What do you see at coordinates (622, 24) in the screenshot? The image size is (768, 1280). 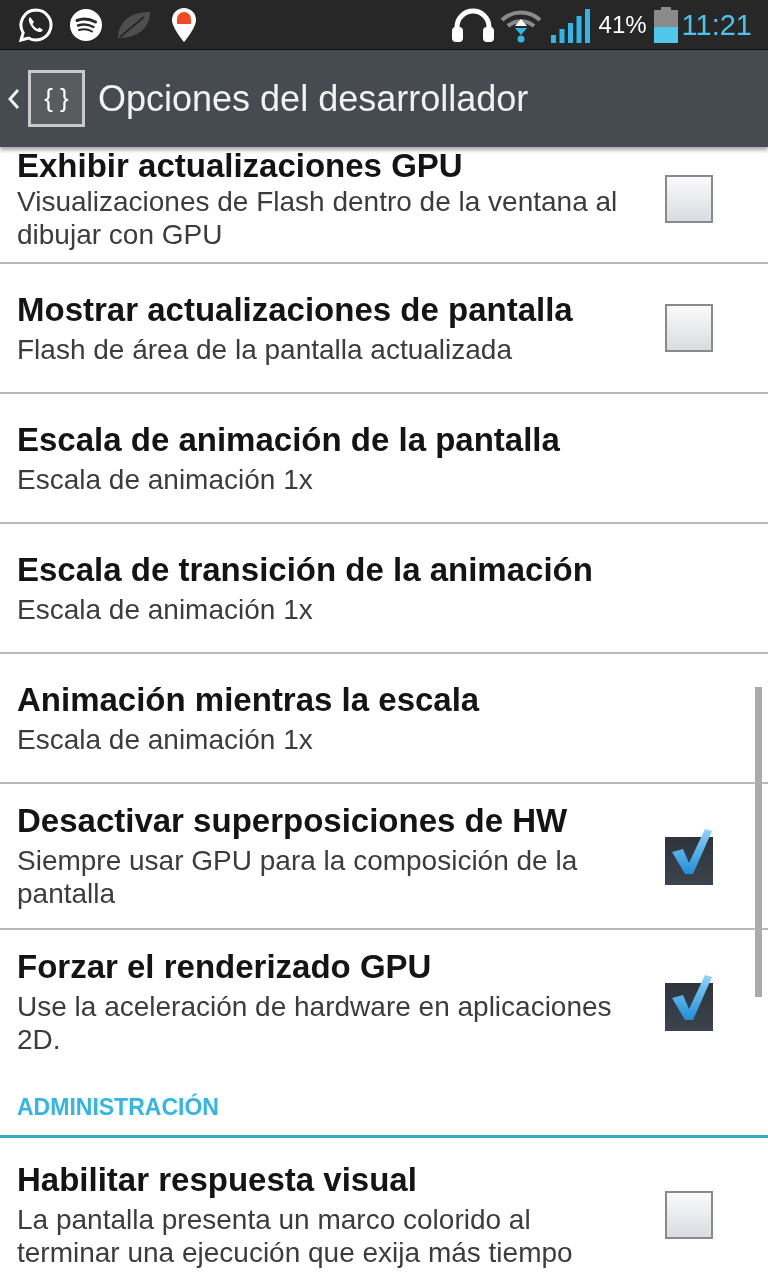 I see `battery-percent: 41%` at bounding box center [622, 24].